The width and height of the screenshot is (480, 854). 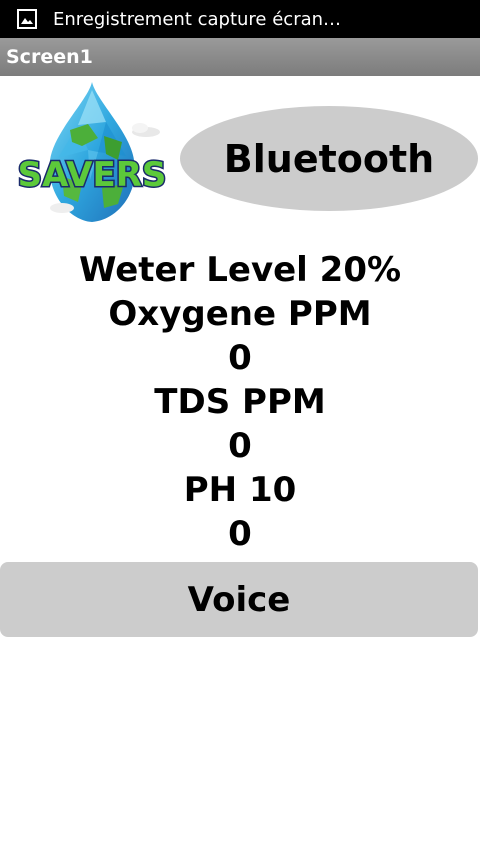 I want to click on ph-value: 0, so click(x=240, y=534).